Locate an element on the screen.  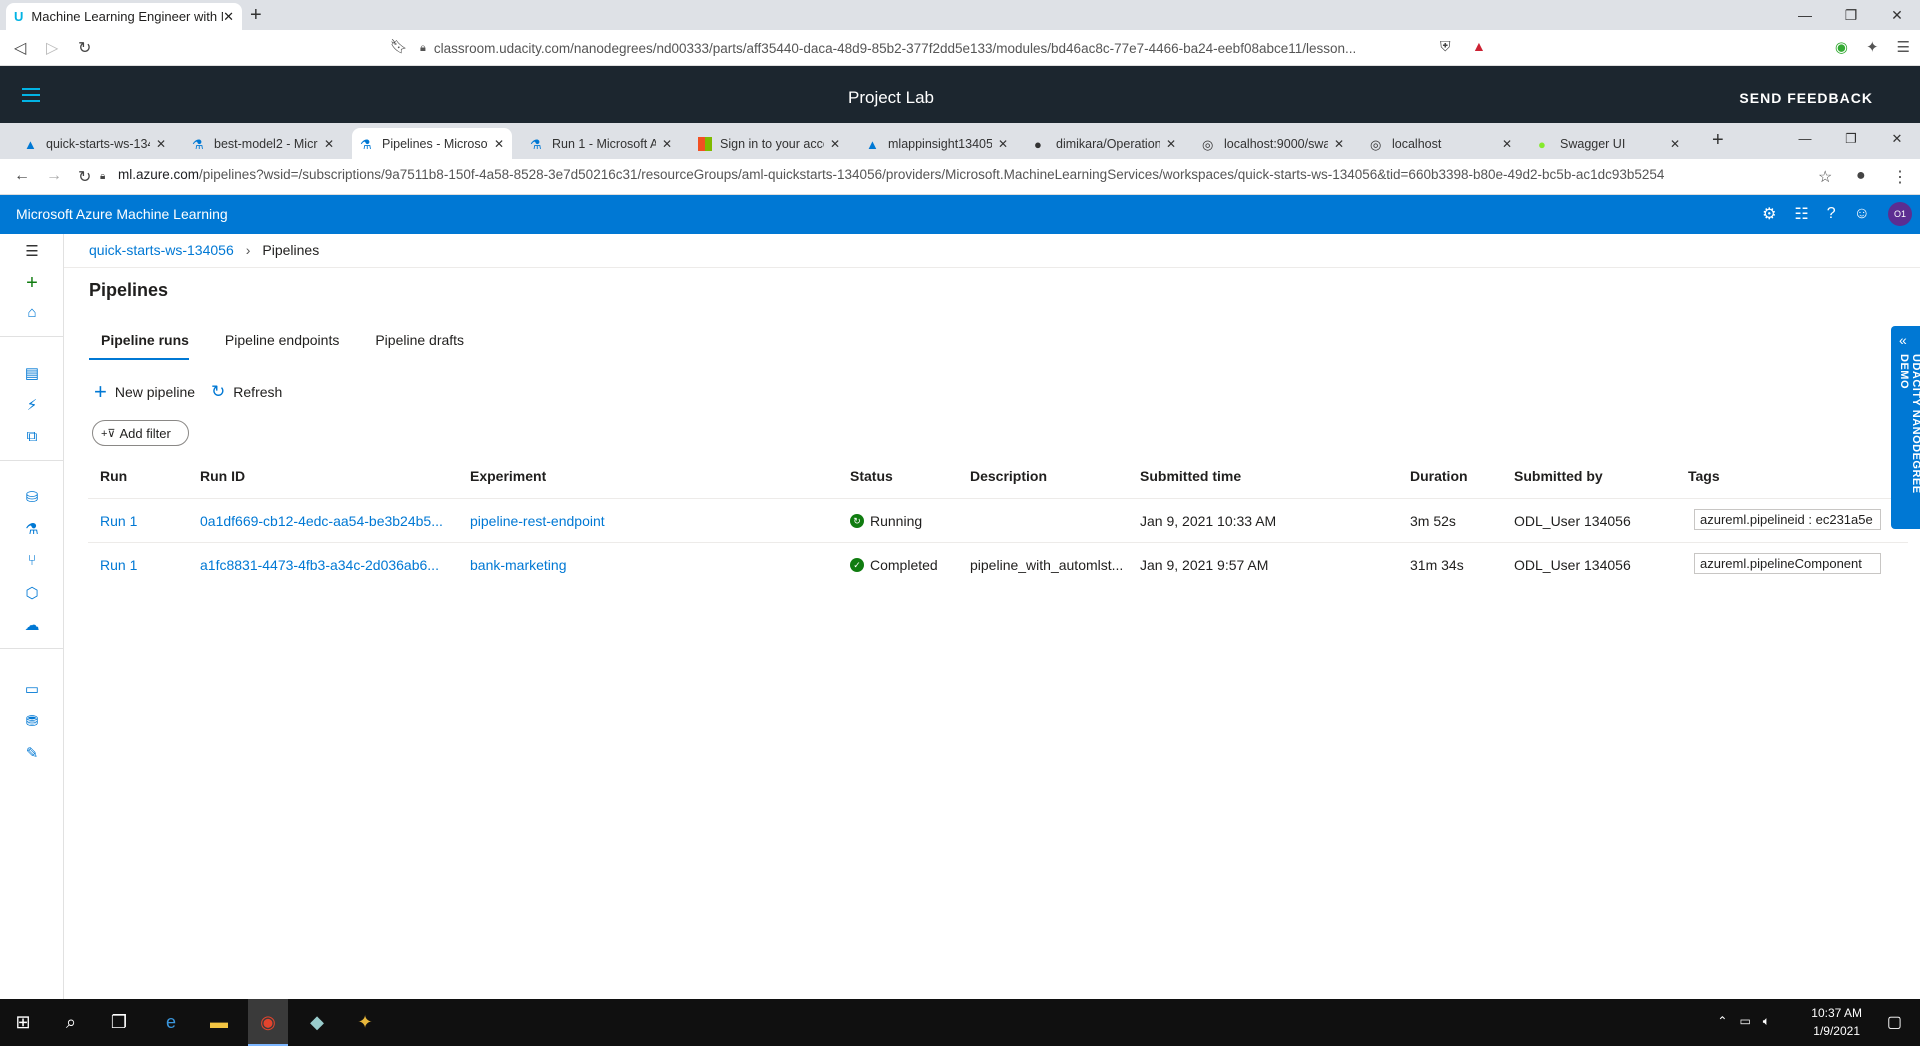
profile-icon: ● is located at coordinates (1861, 176).